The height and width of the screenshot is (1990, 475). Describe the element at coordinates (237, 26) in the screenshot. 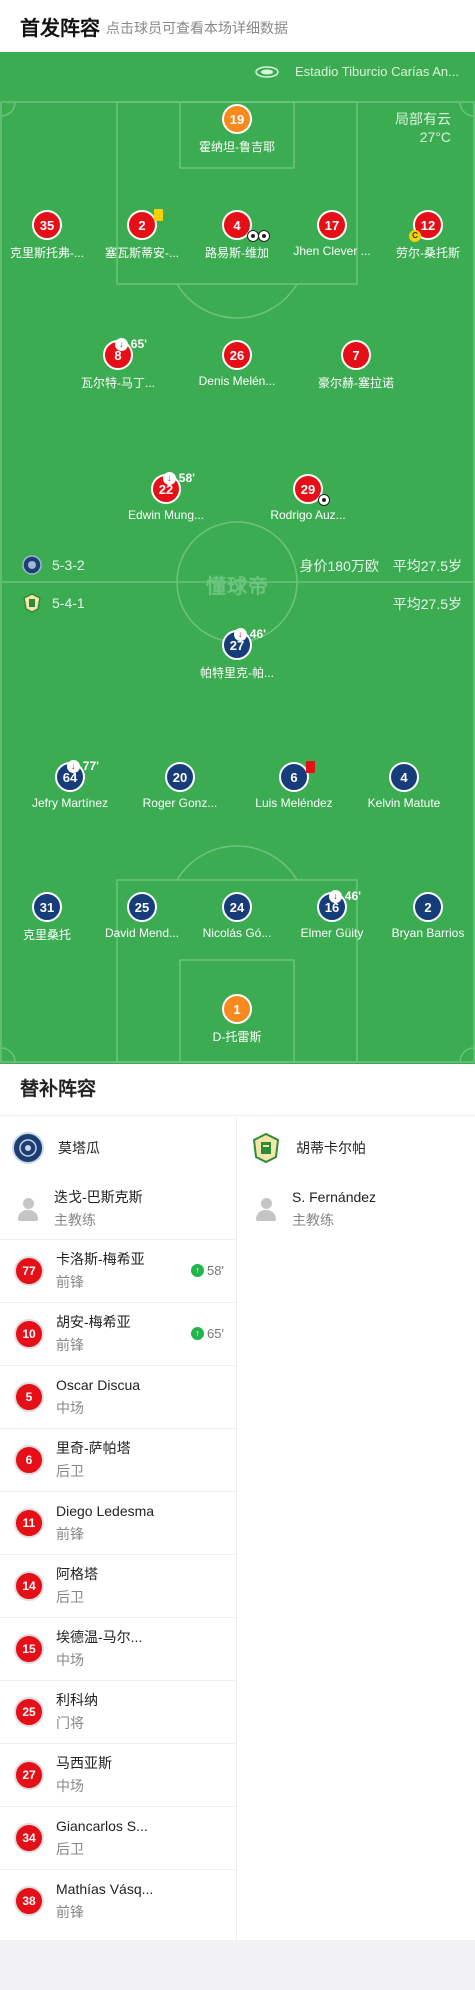

I see `lineup-header: 首发阵容 点击球员可查看本场详细数据` at that location.